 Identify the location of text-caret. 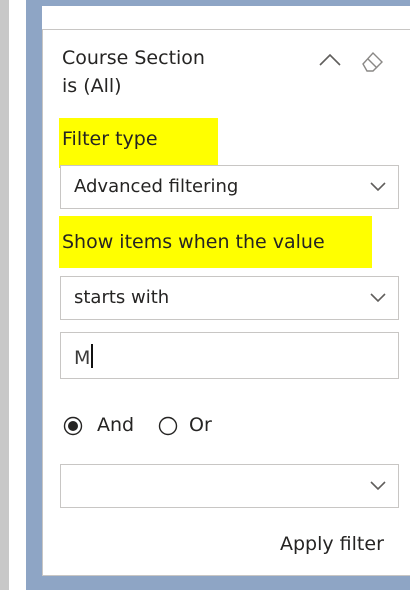
(92, 356).